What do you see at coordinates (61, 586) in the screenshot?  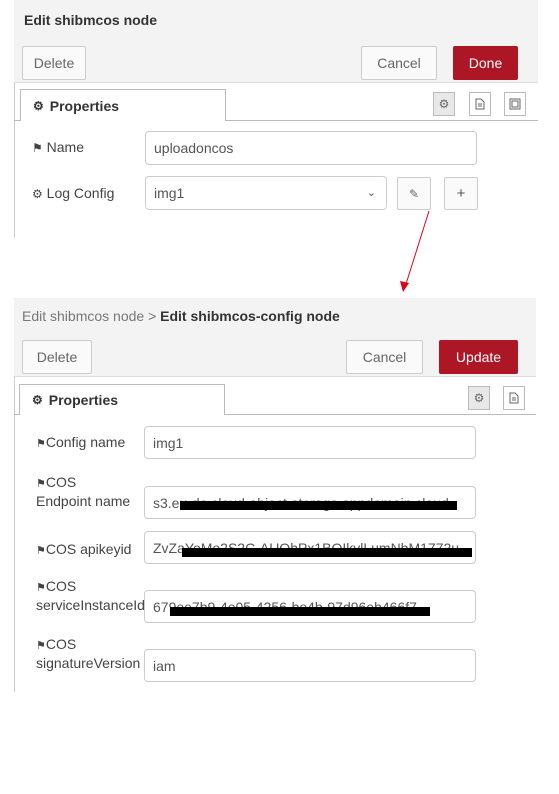 I see `serviceinstance-label-line1: COS` at bounding box center [61, 586].